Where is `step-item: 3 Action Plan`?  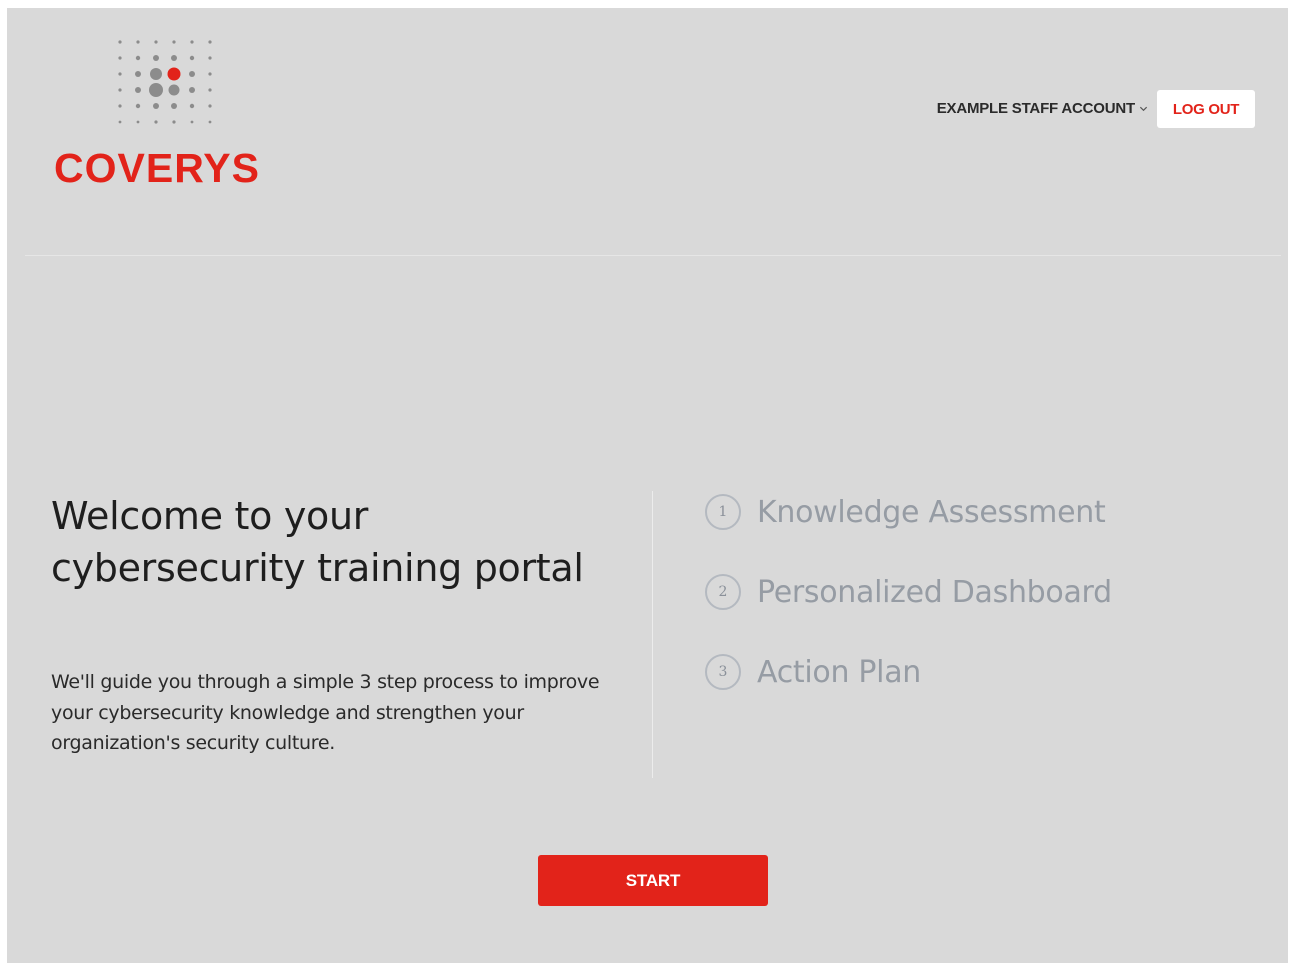
step-item: 3 Action Plan is located at coordinates (908, 672).